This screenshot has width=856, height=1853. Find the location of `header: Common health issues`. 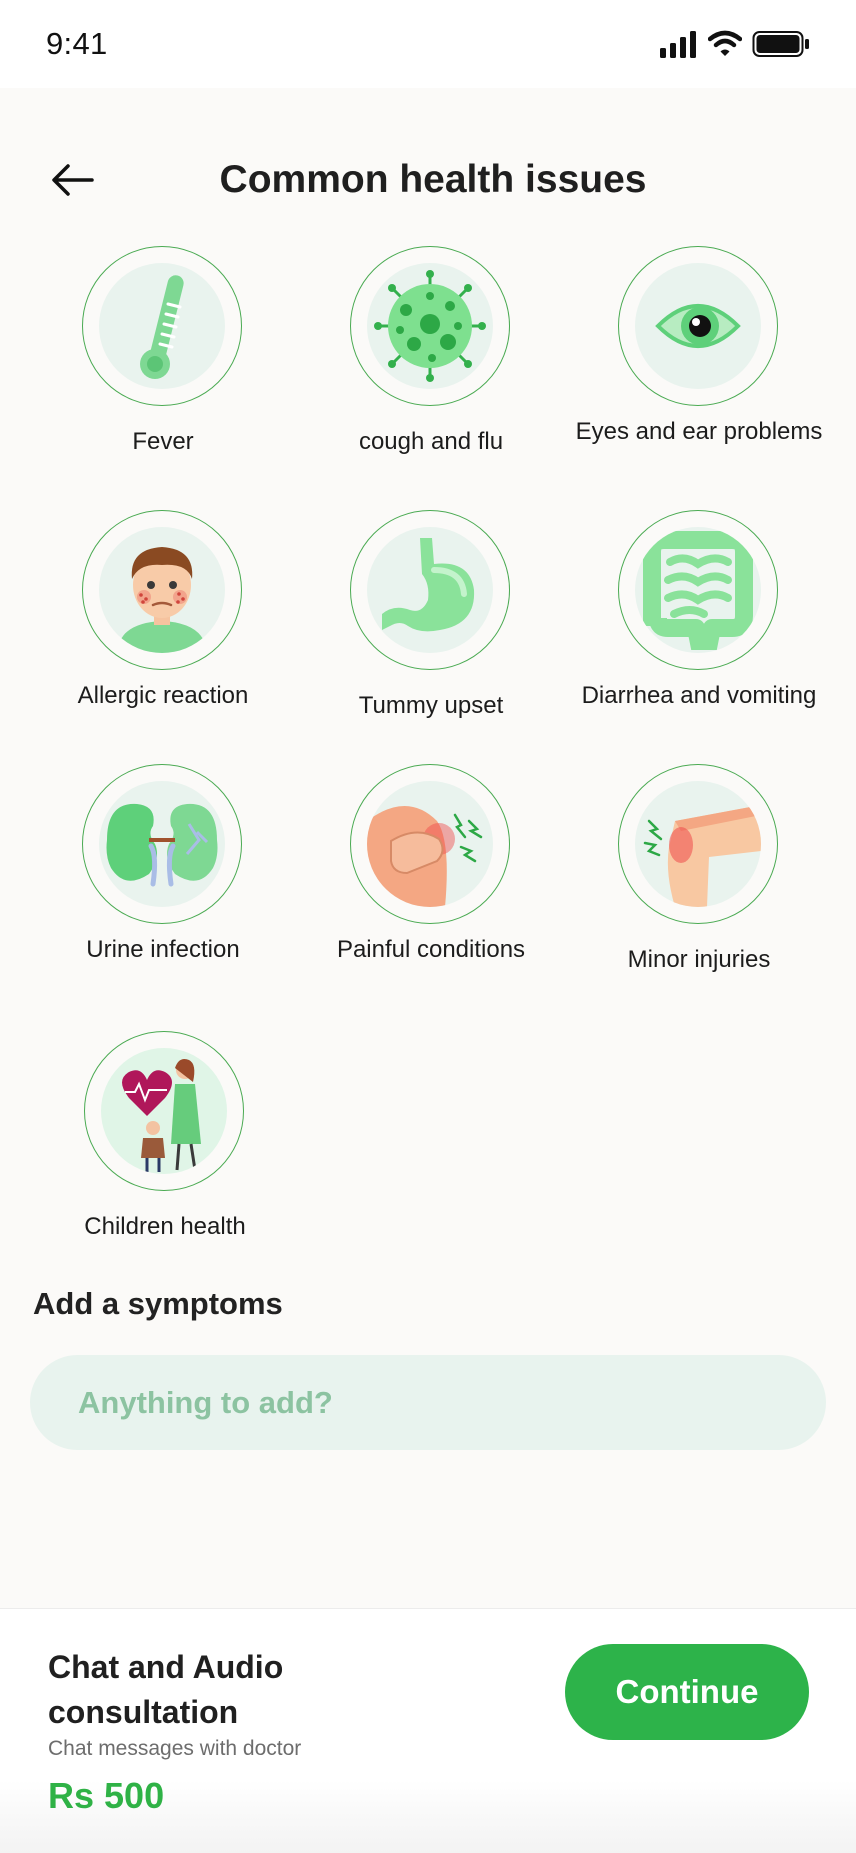

header: Common health issues is located at coordinates (428, 180).